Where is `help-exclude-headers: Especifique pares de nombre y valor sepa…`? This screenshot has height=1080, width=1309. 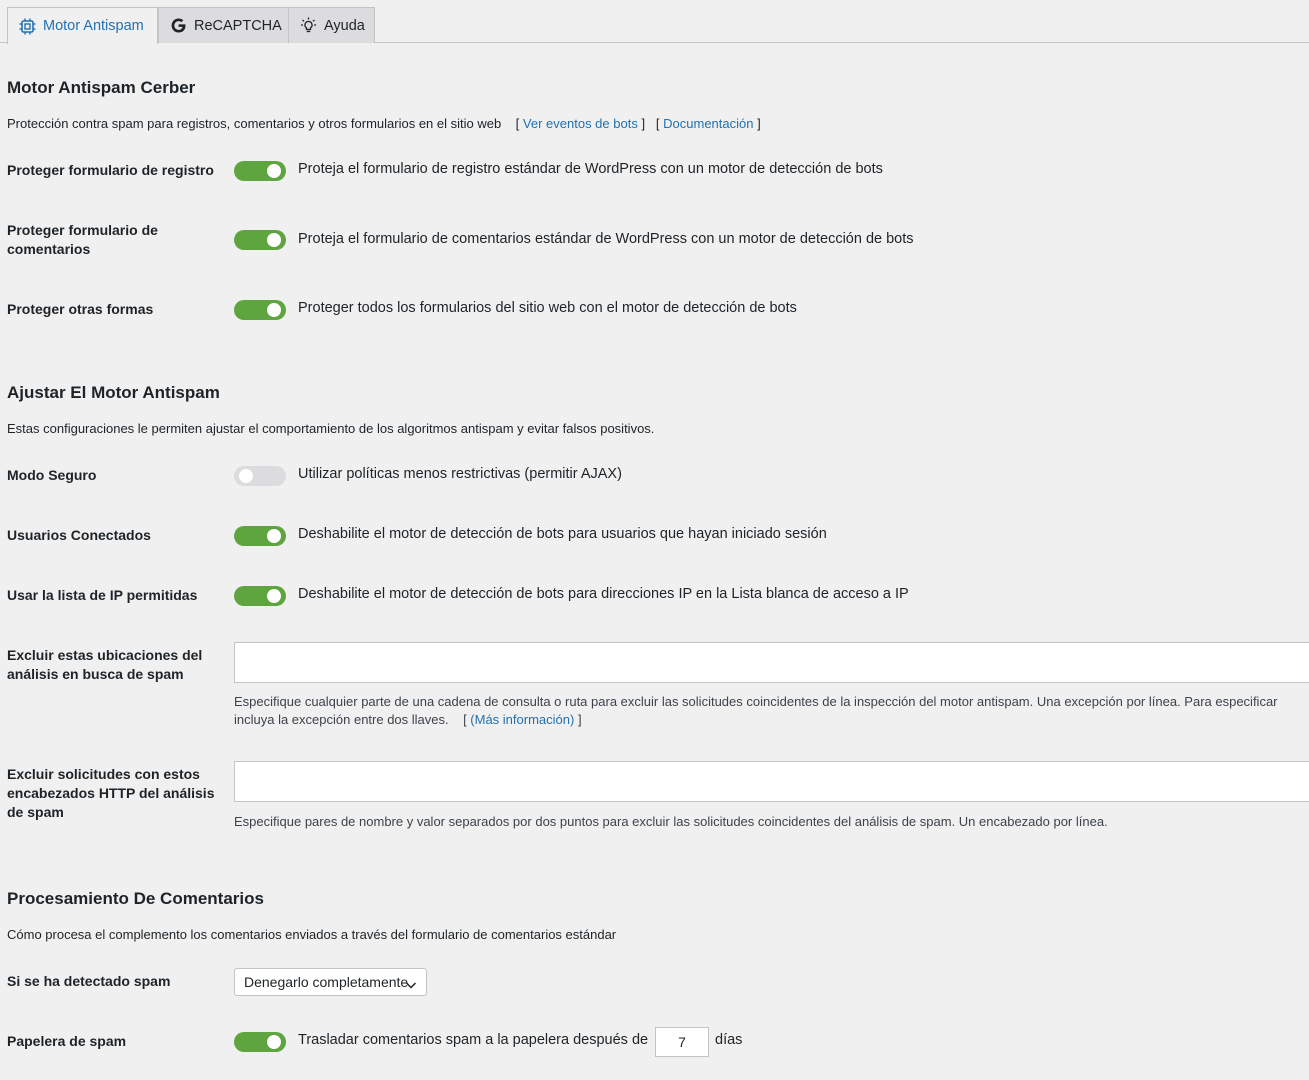
help-exclude-headers: Especifique pares de nombre y valor sepa… is located at coordinates (671, 821).